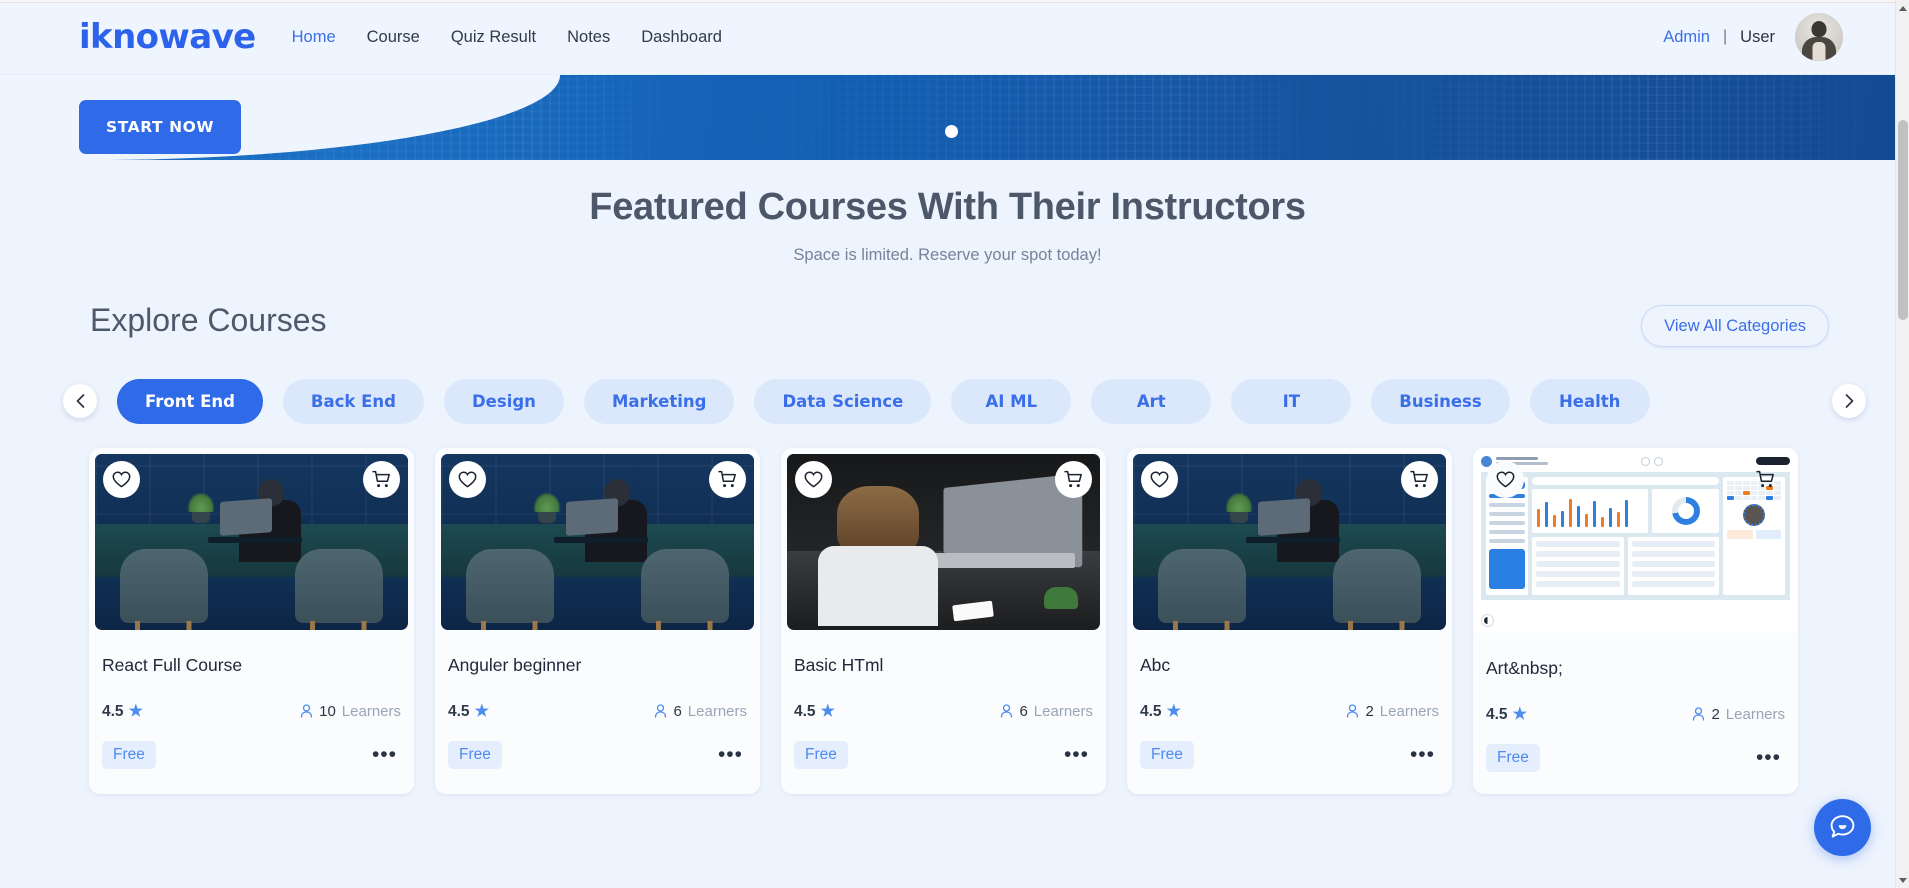 This screenshot has width=1909, height=888. I want to click on course-card: Abc 4.5 ★ 2 Learners Free •••, so click(1289, 621).